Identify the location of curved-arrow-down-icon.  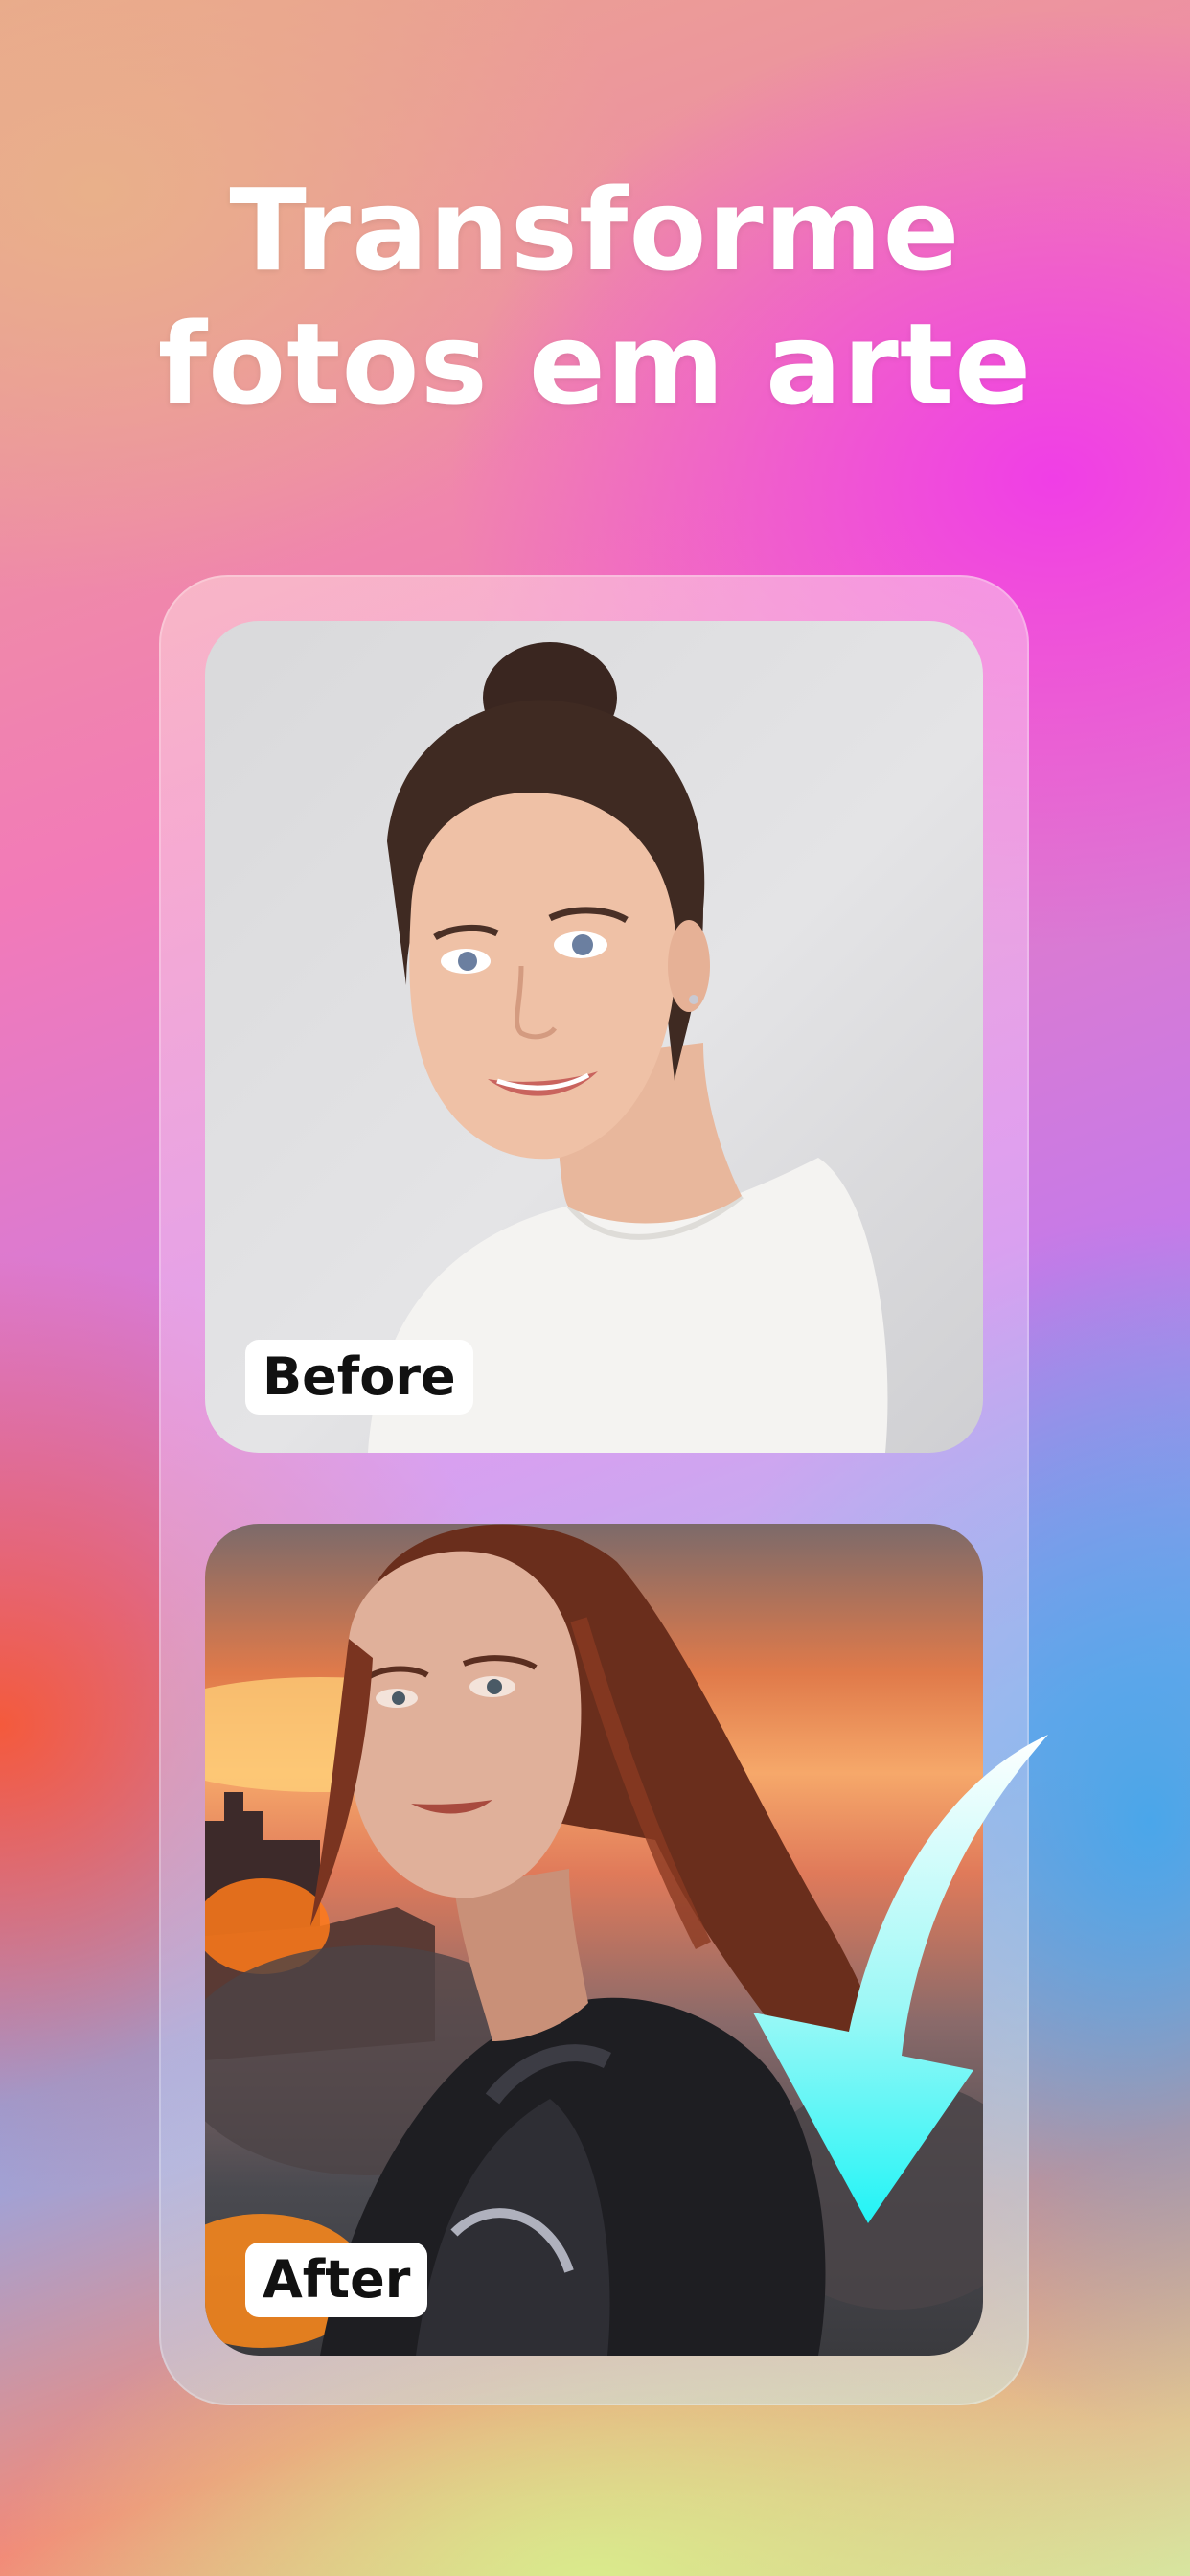
(901, 1979).